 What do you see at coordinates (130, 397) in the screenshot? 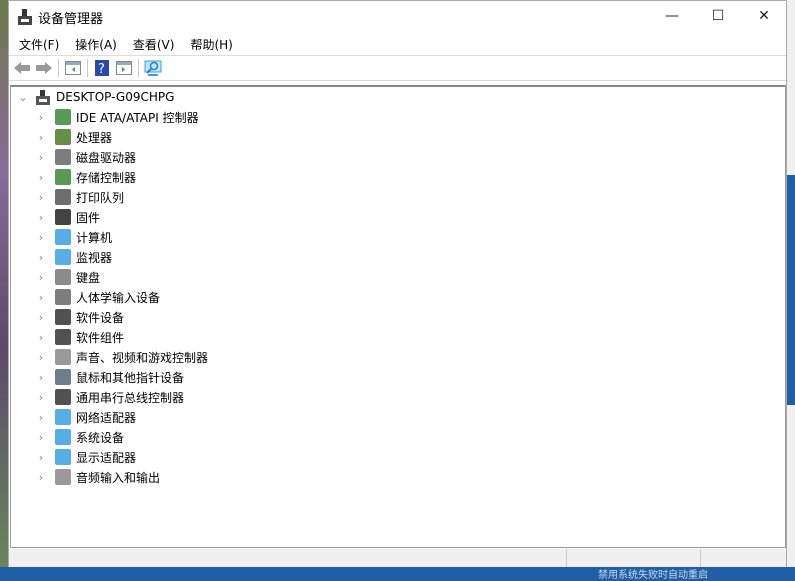
I see `tree-item-label: 通用串行总线控制器` at bounding box center [130, 397].